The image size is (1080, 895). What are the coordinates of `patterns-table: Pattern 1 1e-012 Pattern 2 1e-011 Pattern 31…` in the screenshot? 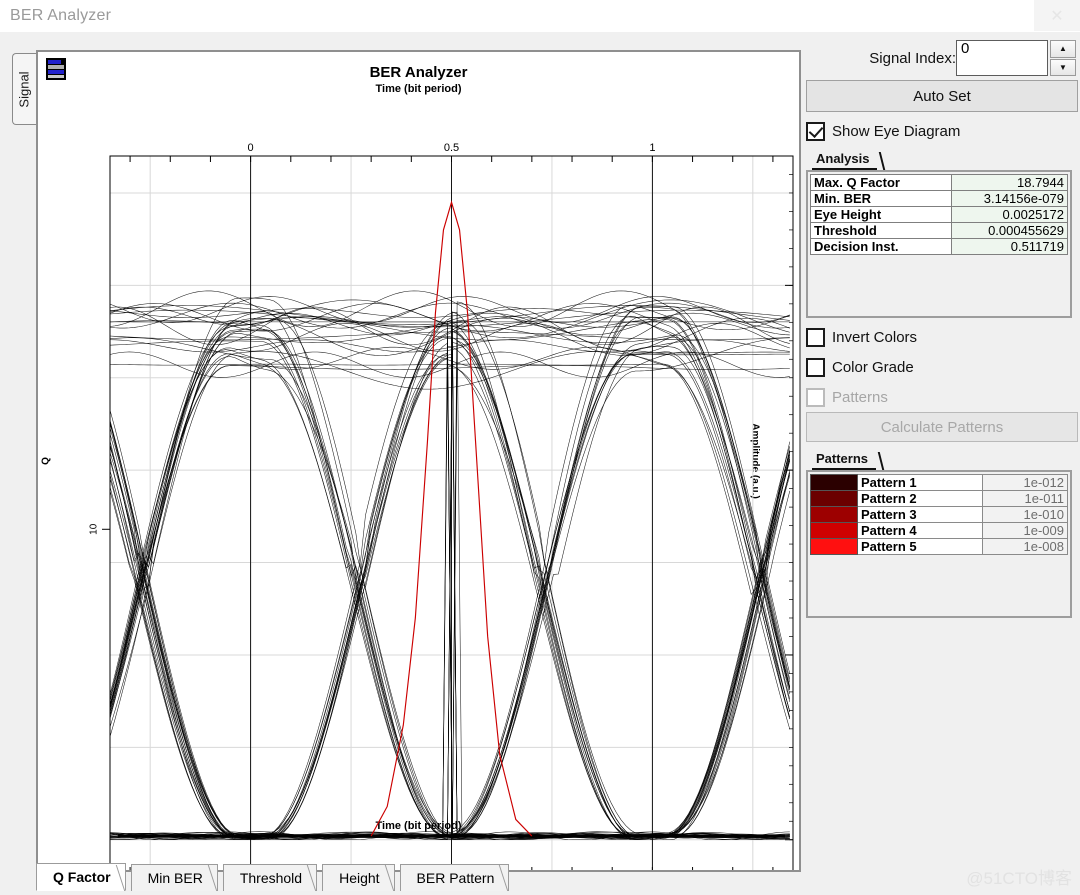 It's located at (939, 514).